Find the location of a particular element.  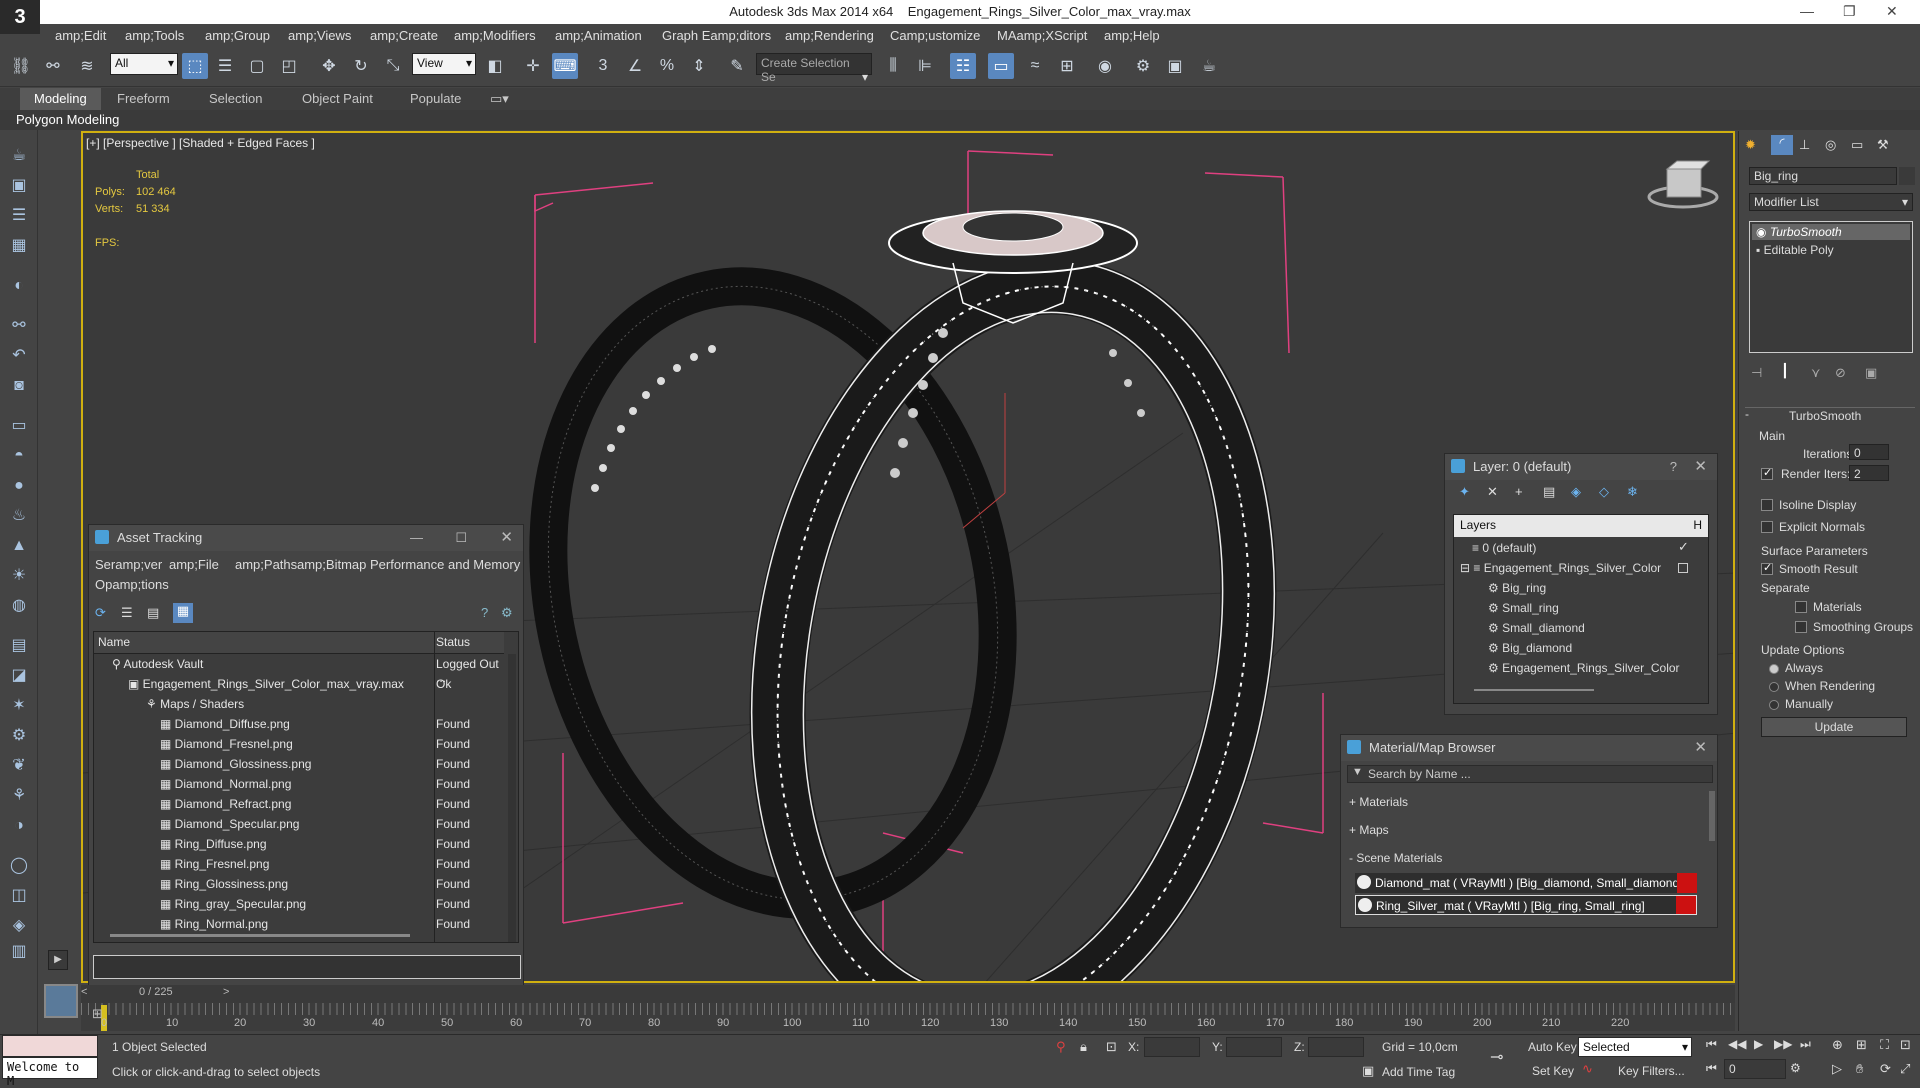

ribbon-options-icon: ▭▾ is located at coordinates (499, 99).